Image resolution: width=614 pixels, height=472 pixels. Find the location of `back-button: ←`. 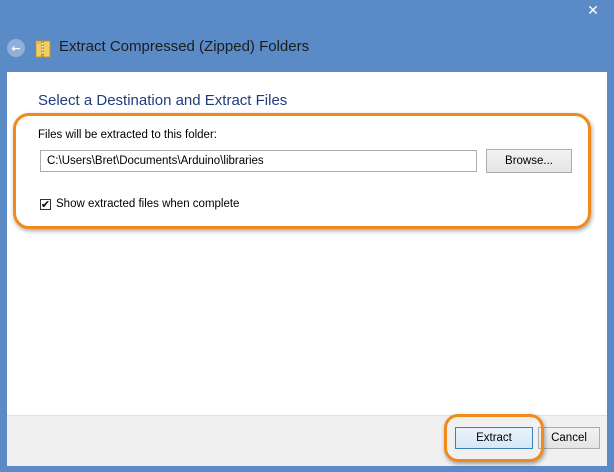

back-button: ← is located at coordinates (16, 48).